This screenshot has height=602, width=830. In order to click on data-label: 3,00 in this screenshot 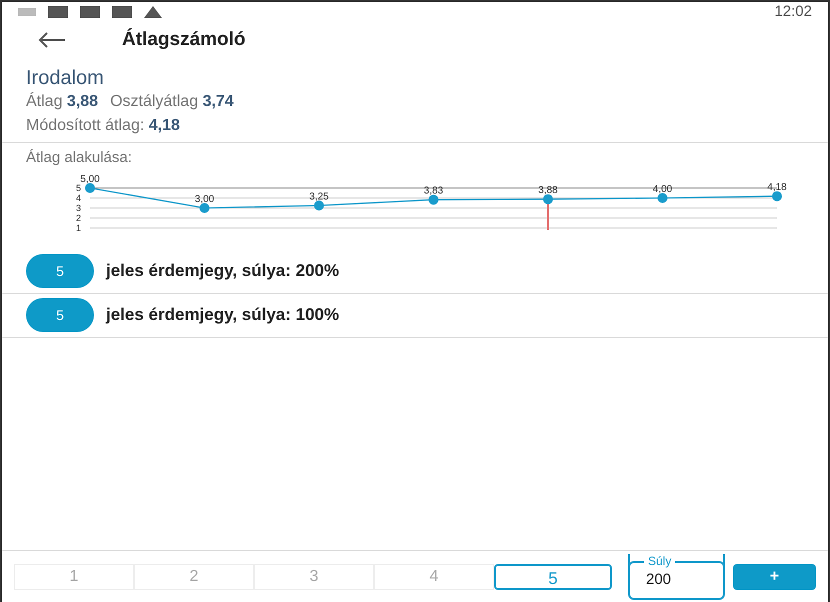, I will do `click(204, 199)`.